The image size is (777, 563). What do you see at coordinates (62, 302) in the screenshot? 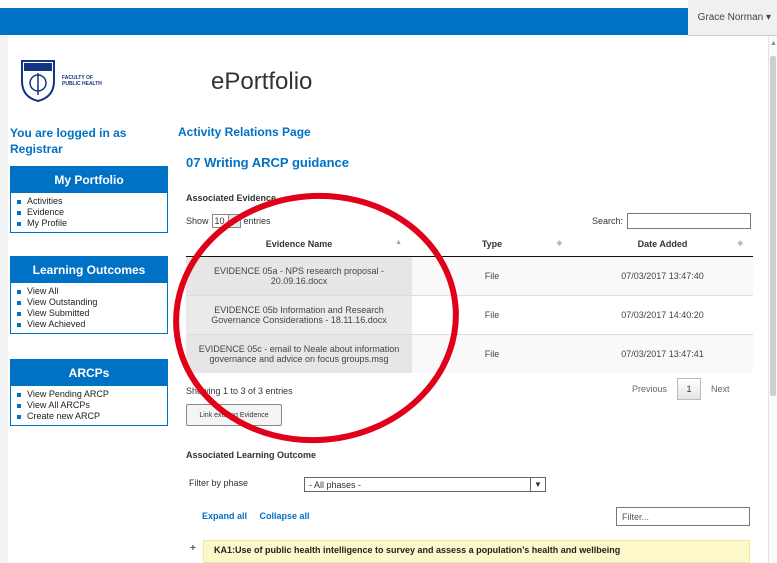
I see `sidebar-item-label: View Outstanding` at bounding box center [62, 302].